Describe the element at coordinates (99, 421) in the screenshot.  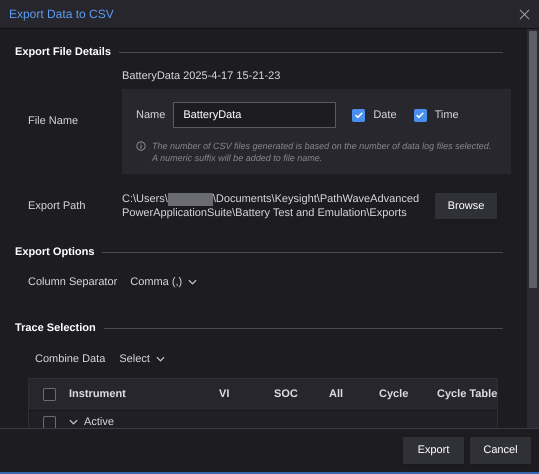
I see `group-row-label: Active` at that location.